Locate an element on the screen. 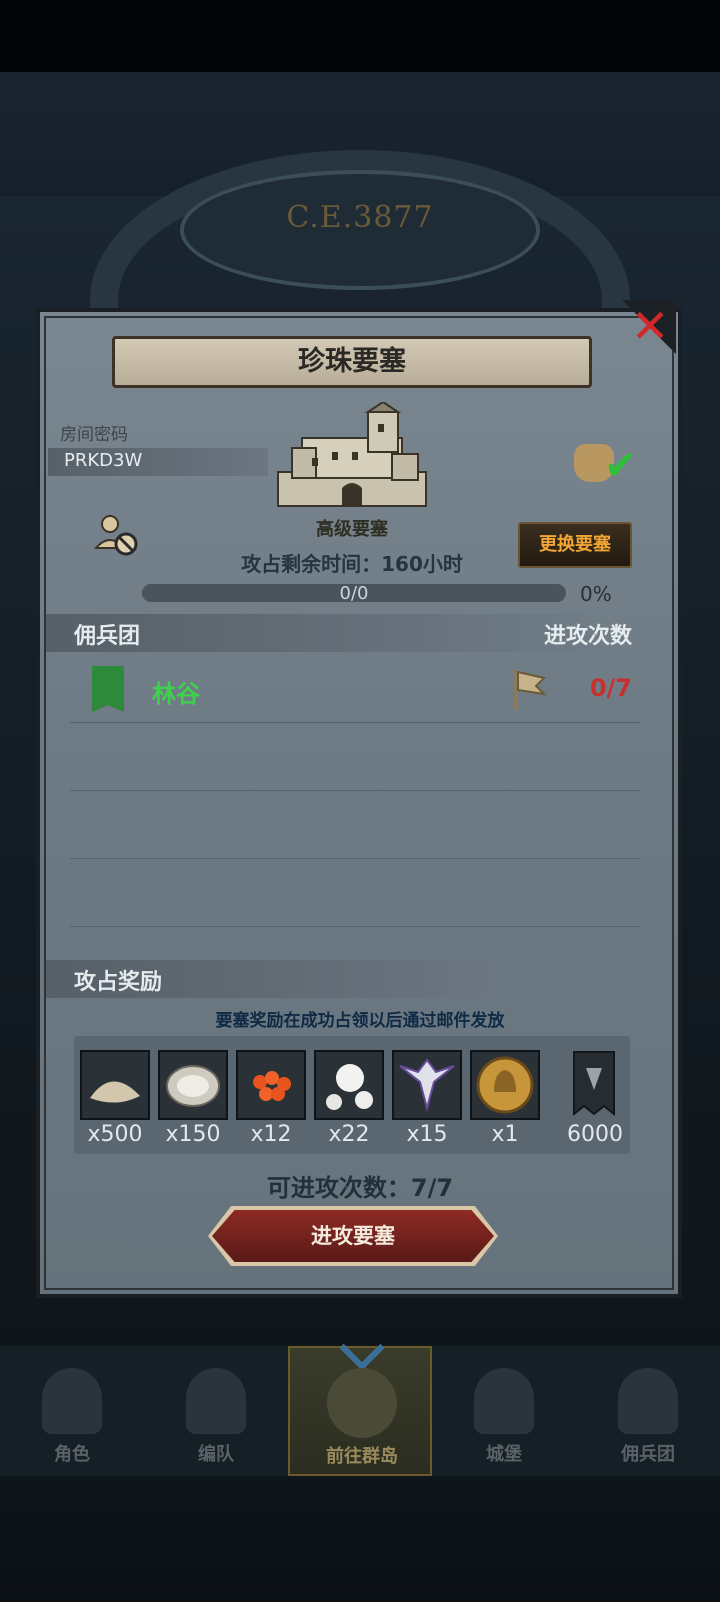 This screenshot has width=720, height=1602. reward-header: 攻占奖励 is located at coordinates (118, 982).